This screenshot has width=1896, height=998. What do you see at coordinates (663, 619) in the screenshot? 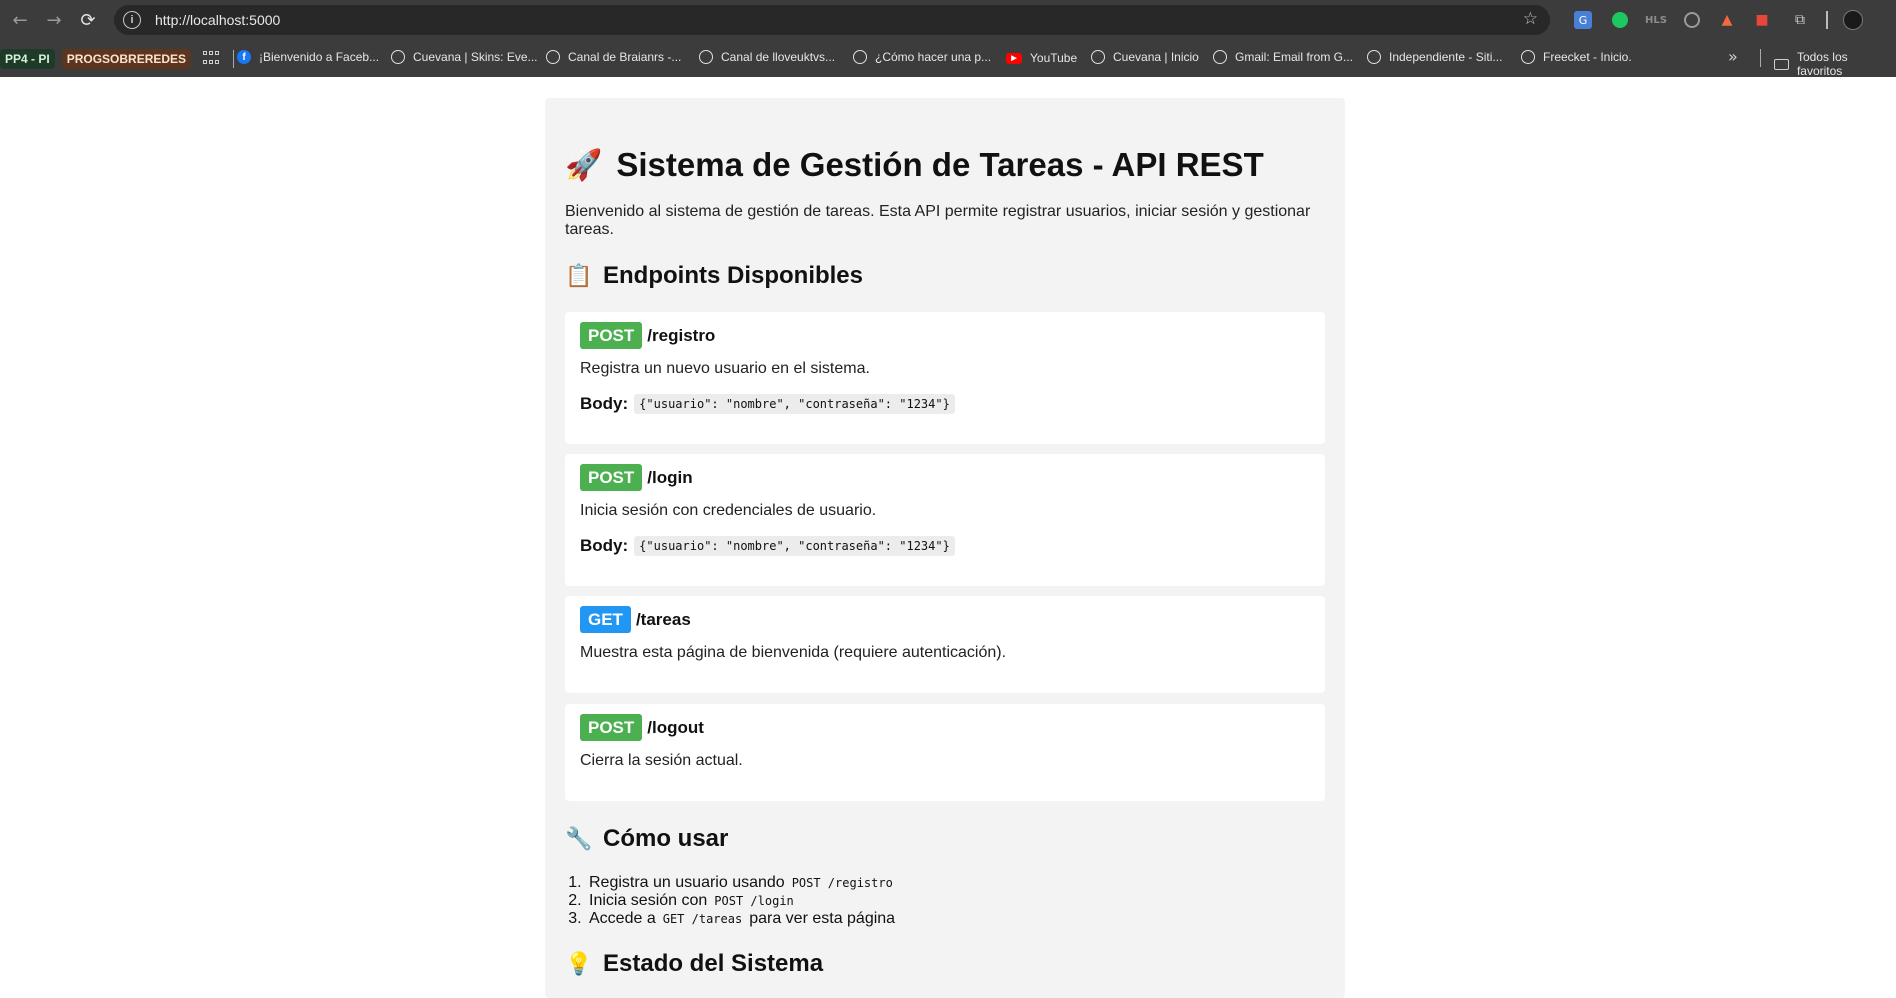
I see `endpoint-path: /tareas` at bounding box center [663, 619].